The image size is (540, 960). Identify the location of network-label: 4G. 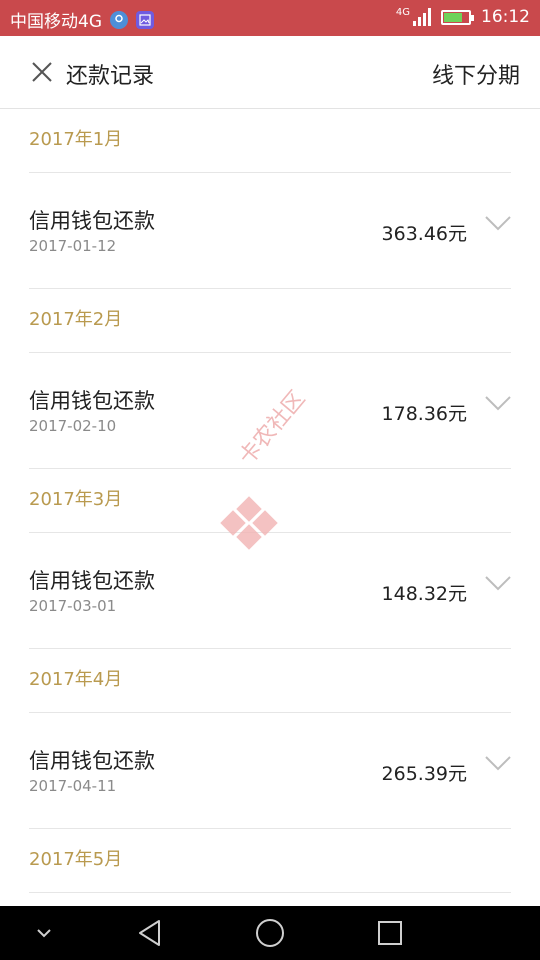
(402, 12).